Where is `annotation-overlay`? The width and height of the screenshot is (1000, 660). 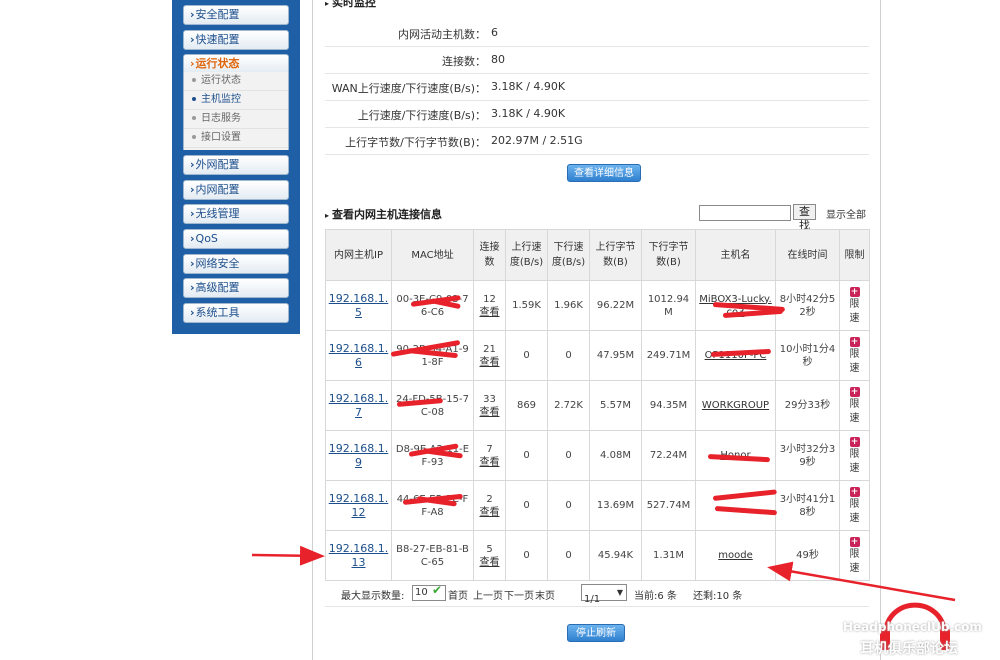 annotation-overlay is located at coordinates (603, 573).